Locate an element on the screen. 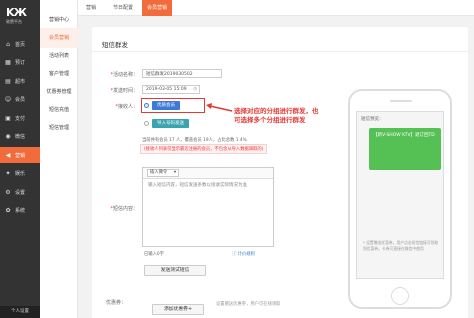 This screenshot has width=474, height=318. sidebar-item-calendar: ▦ 预订 is located at coordinates (20, 63).